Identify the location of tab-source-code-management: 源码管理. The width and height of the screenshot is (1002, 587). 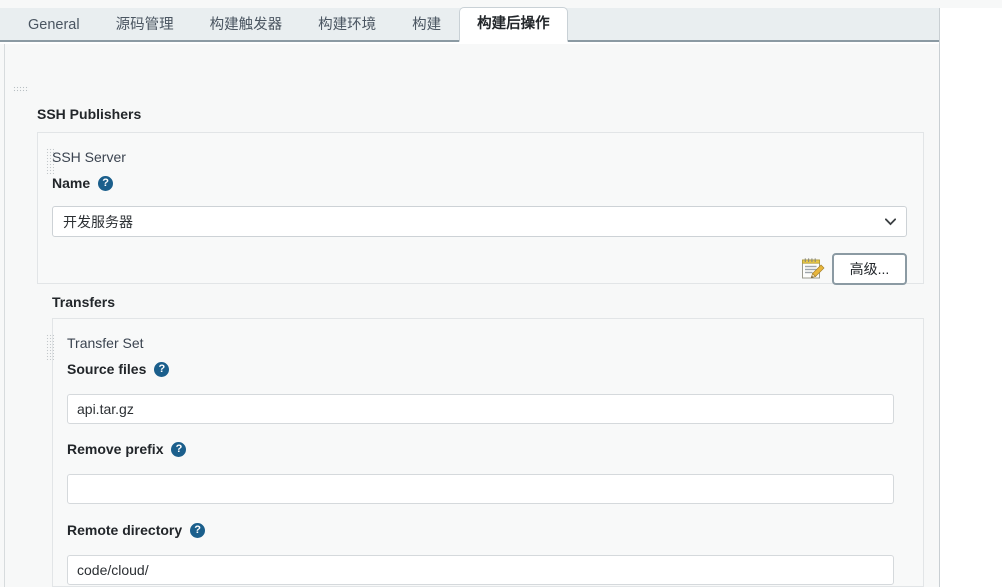
(145, 25).